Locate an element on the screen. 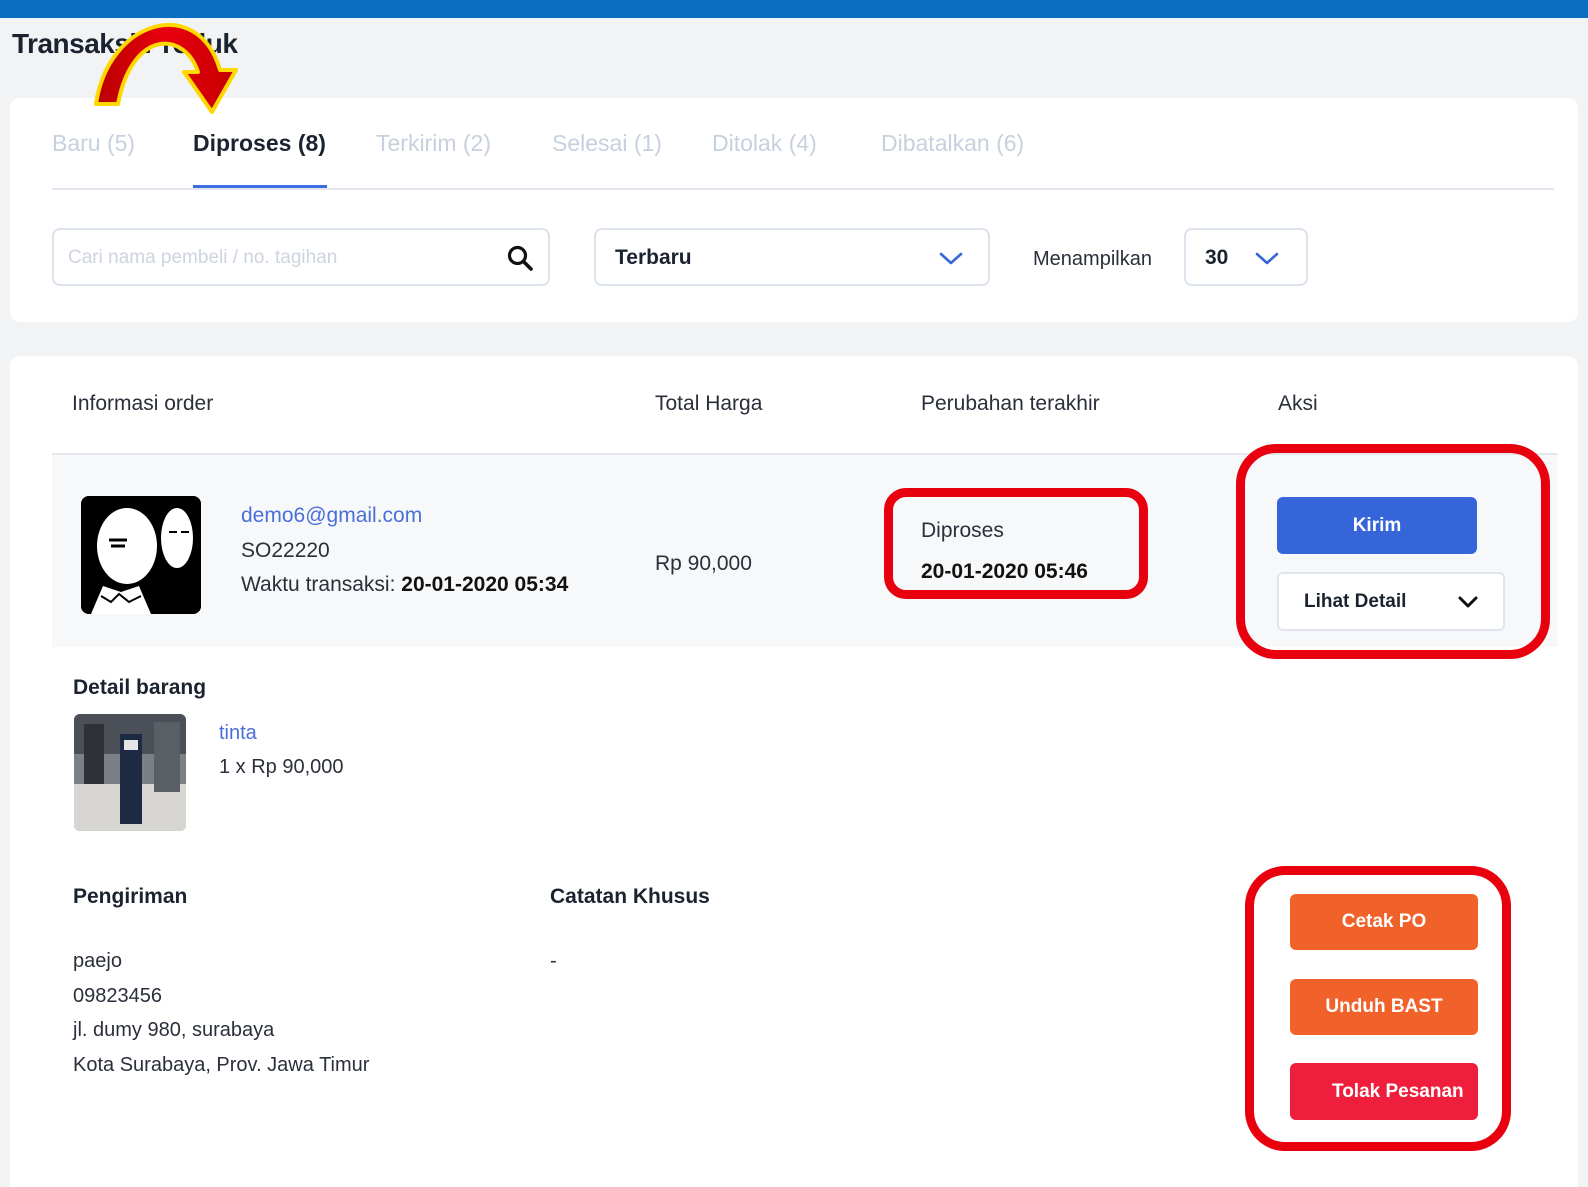 The height and width of the screenshot is (1187, 1588). search-box is located at coordinates (301, 257).